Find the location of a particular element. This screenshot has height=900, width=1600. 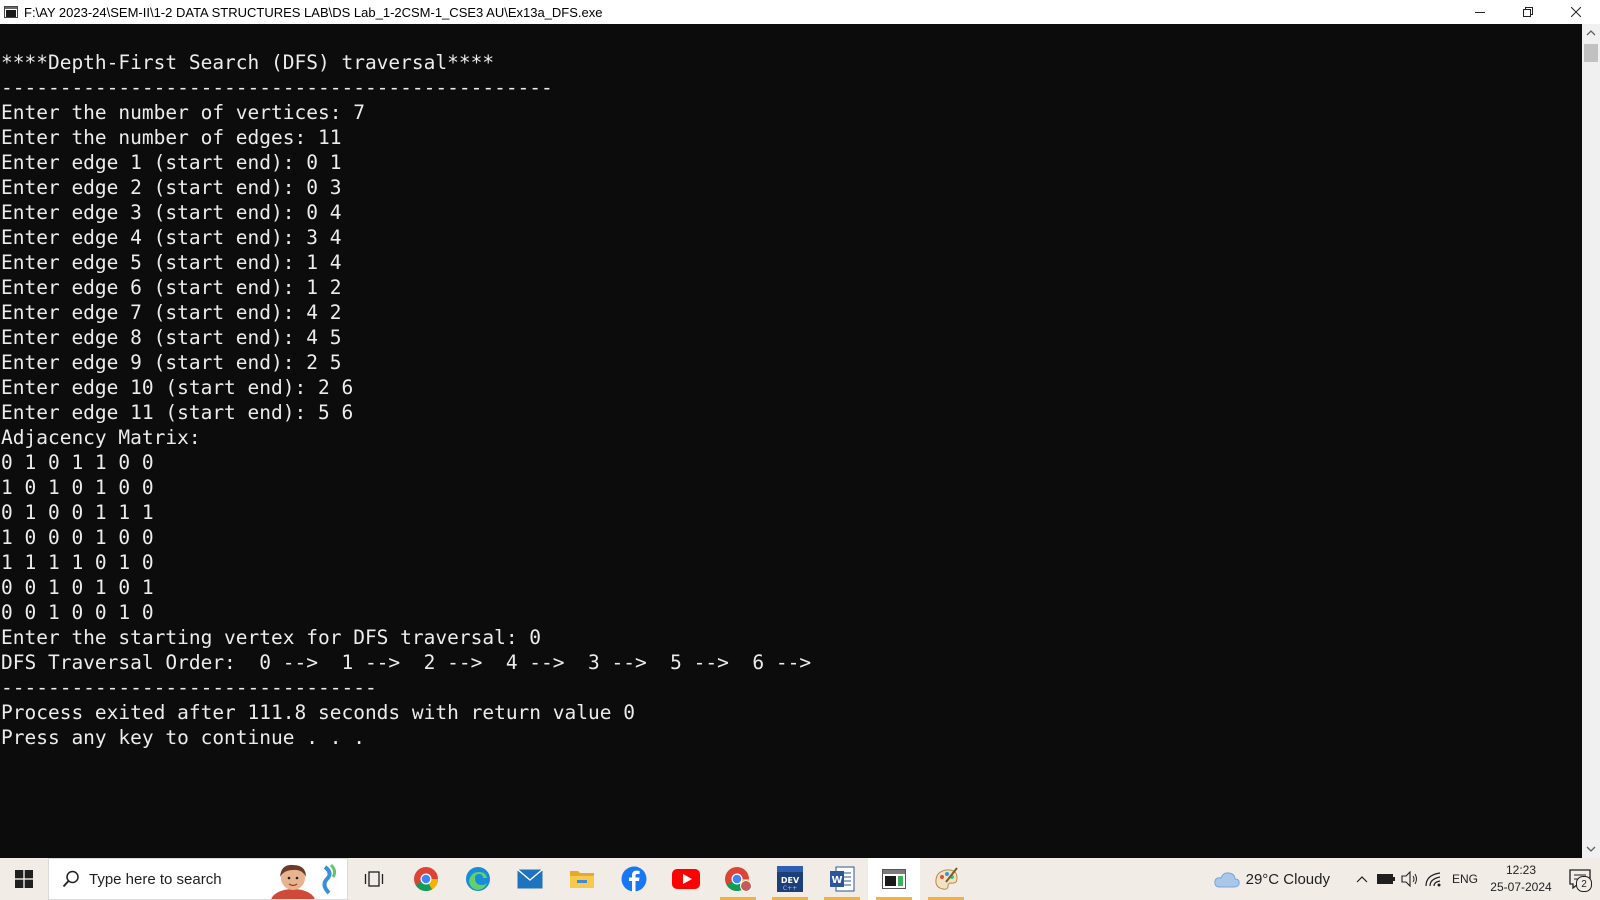

console-line: Press any key to continue . . . is located at coordinates (183, 737).